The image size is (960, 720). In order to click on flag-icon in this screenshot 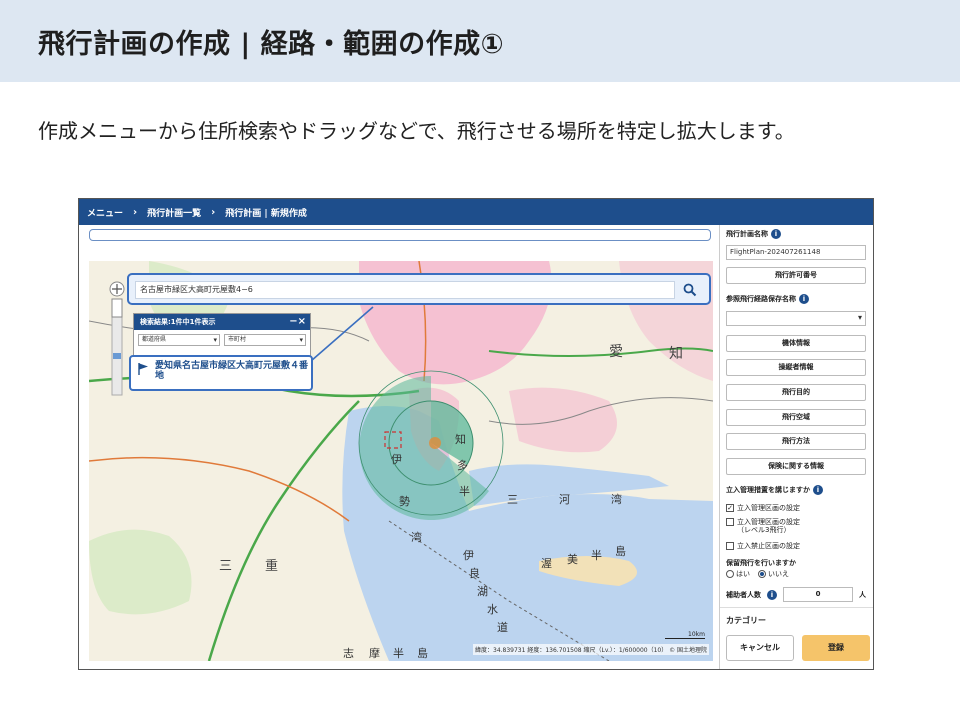, I will do `click(143, 369)`.